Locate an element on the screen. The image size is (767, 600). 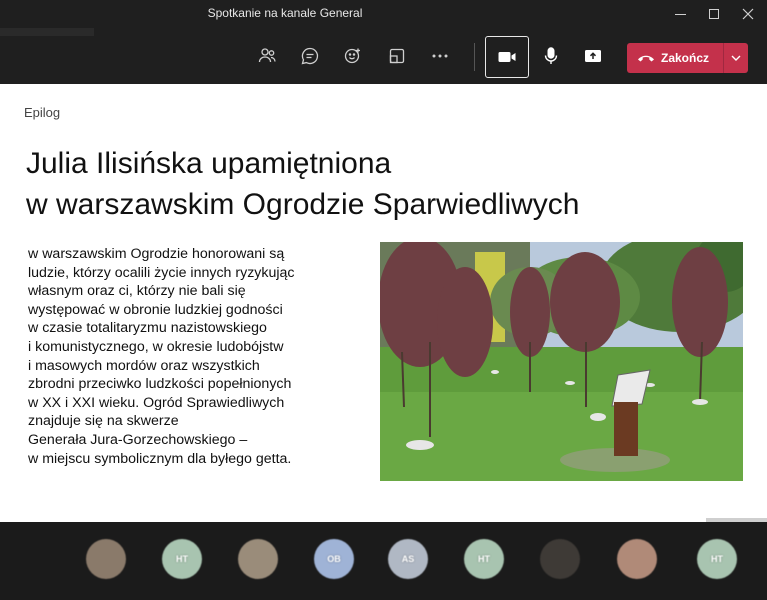
end-call-label: Zakończ is located at coordinates (685, 58).